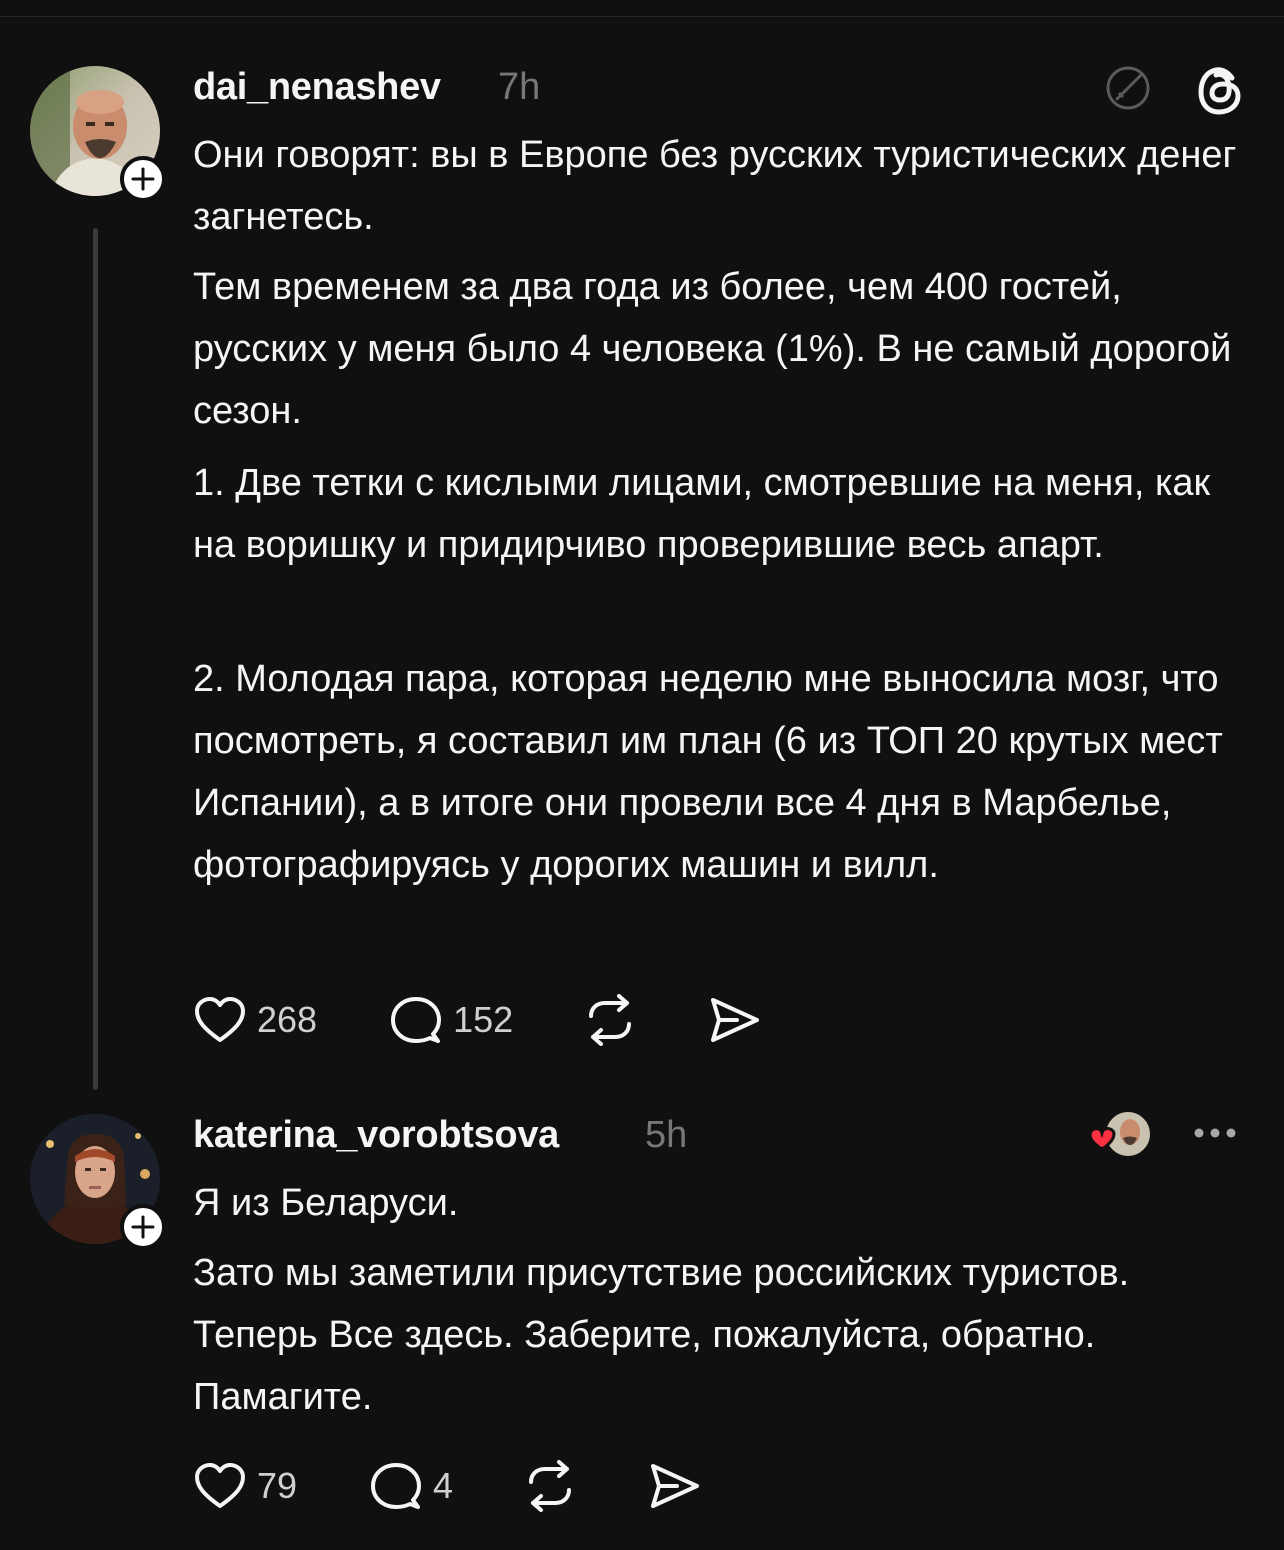 Image resolution: width=1284 pixels, height=1550 pixels. I want to click on reply-count: 4, so click(443, 1485).